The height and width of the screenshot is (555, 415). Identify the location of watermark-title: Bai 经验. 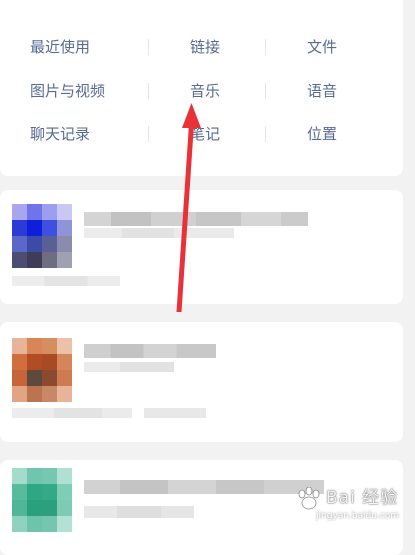
(362, 498).